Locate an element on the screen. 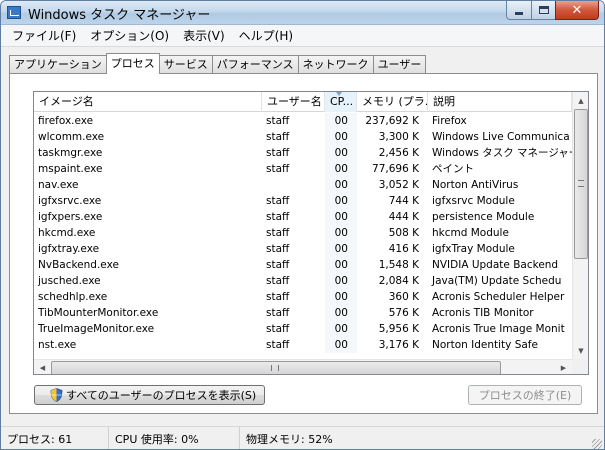  show-all-users-button: すべてのユーザーのプロセスを表示(S) is located at coordinates (149, 395).